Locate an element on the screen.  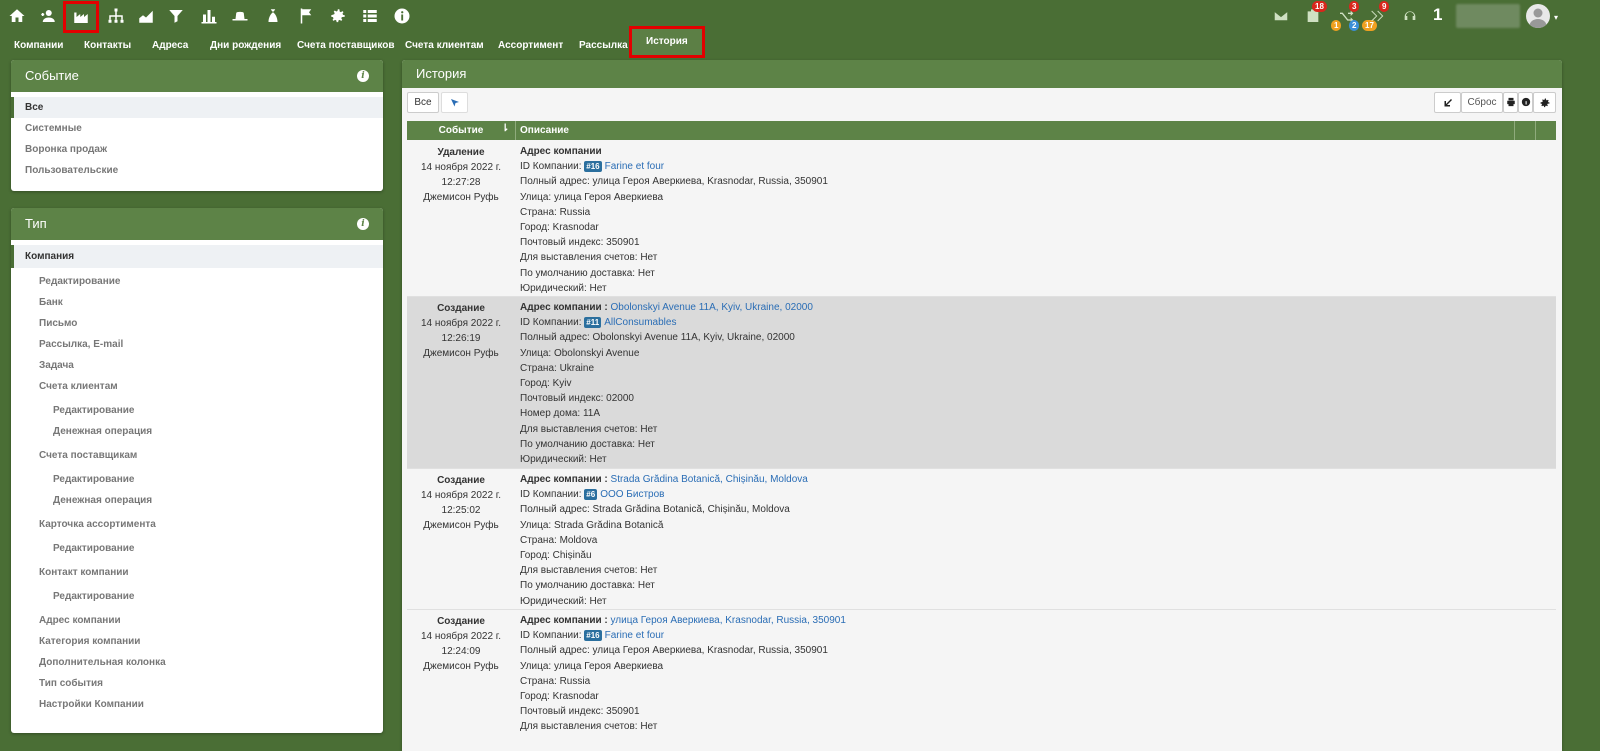
event-time: 12:27:28 is located at coordinates (461, 182).